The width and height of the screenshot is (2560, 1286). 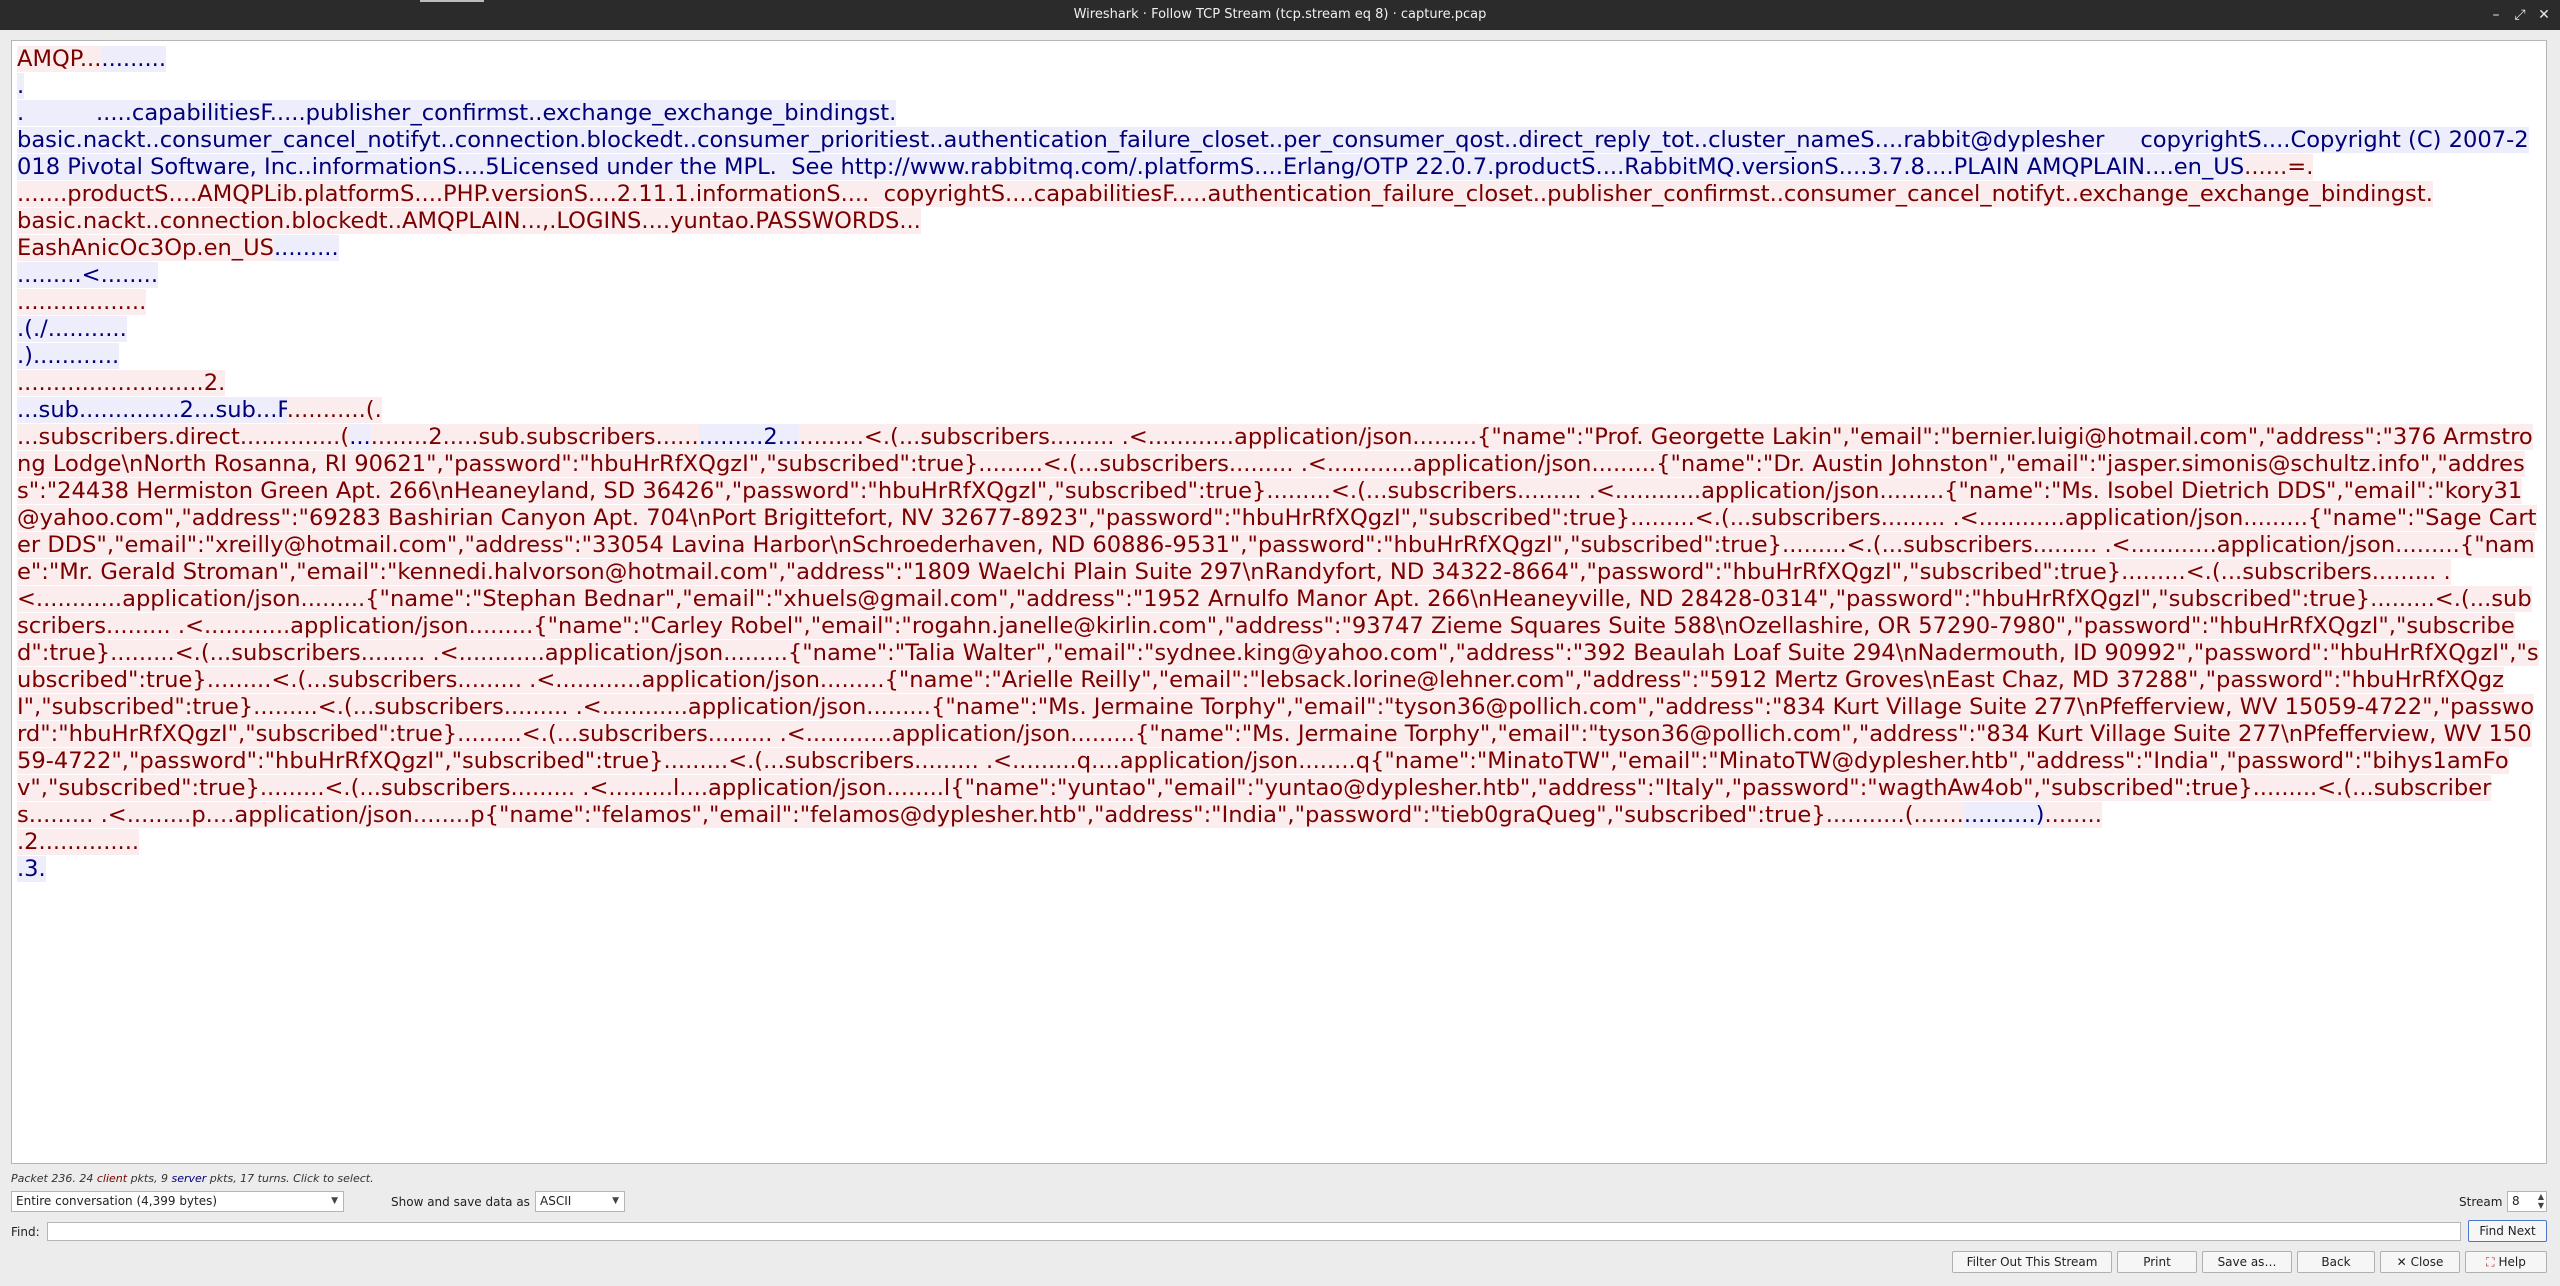 I want to click on help-button: ⛶ Help, so click(x=2506, y=1262).